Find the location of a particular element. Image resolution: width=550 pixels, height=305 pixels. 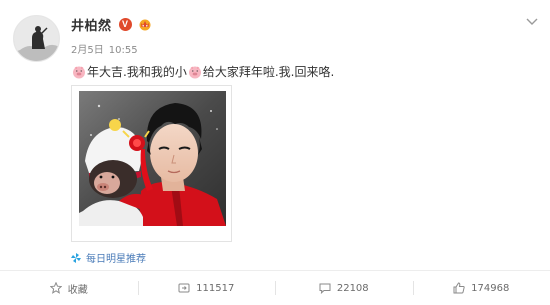

repost-count: 111517 is located at coordinates (215, 288).